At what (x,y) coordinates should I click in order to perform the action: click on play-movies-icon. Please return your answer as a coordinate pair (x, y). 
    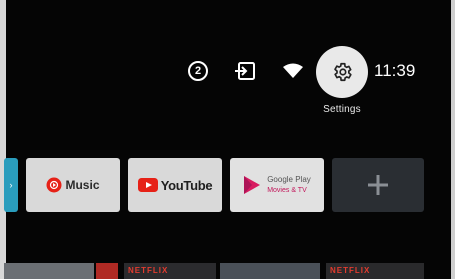
    Looking at the image, I should click on (252, 185).